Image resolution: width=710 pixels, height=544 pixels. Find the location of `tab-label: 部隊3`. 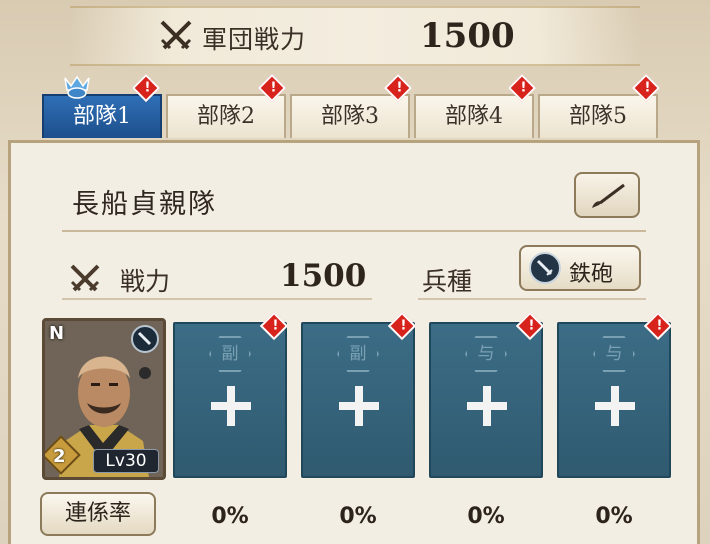

tab-label: 部隊3 is located at coordinates (350, 116).